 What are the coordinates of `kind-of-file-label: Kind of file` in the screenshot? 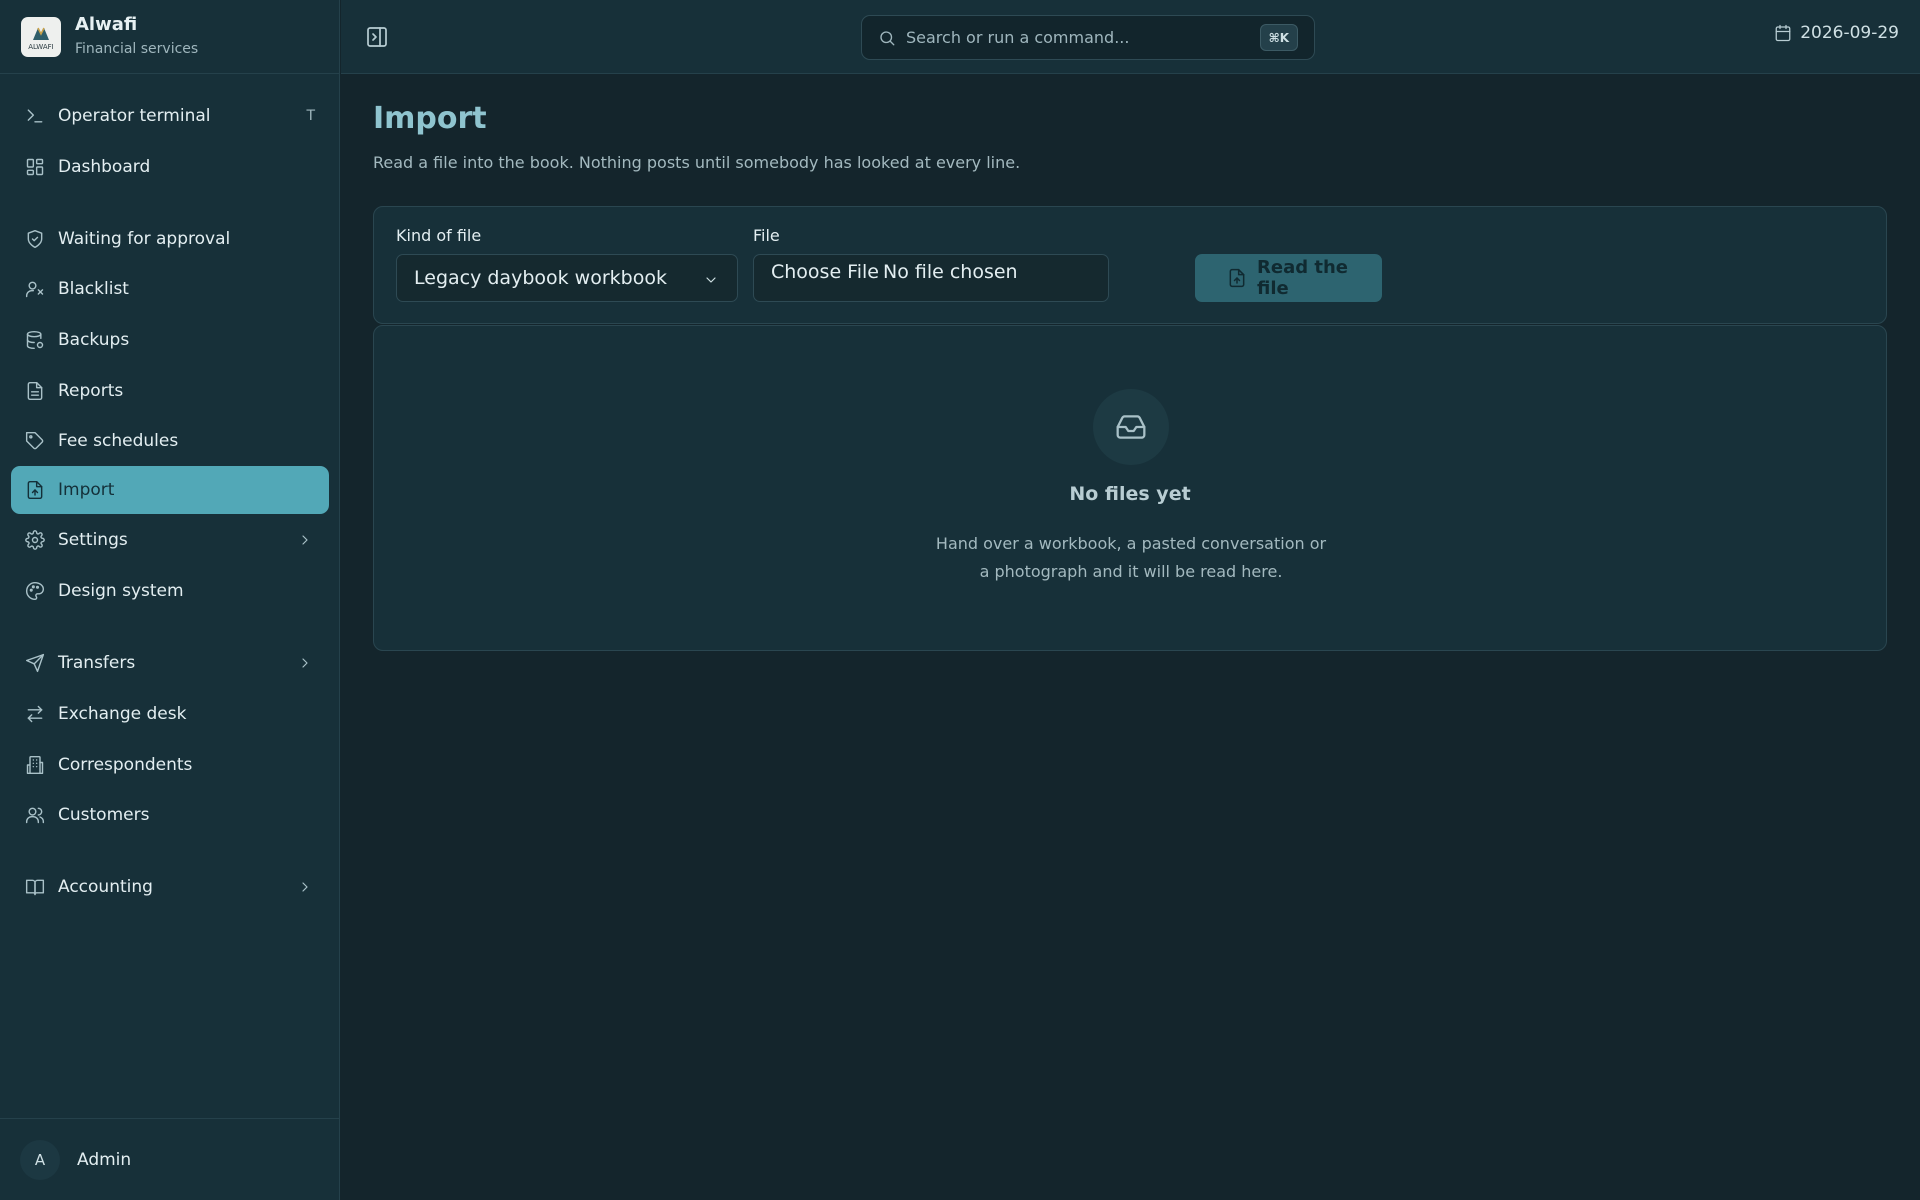 It's located at (439, 235).